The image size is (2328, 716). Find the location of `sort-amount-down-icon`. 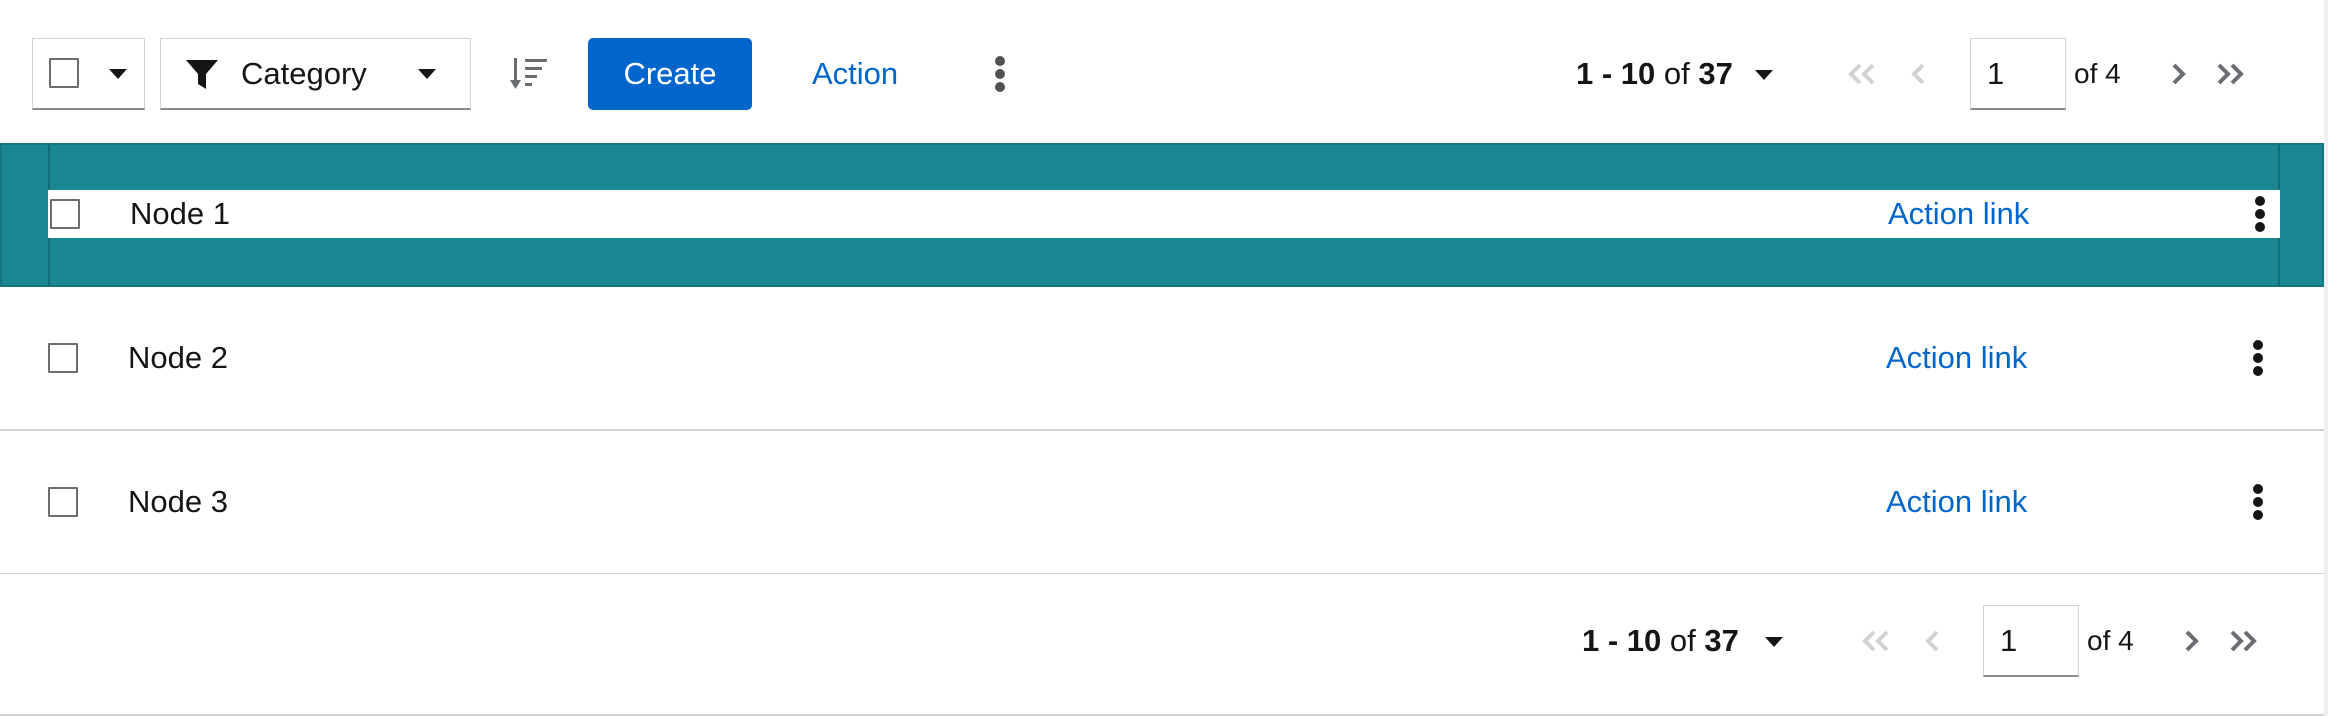

sort-amount-down-icon is located at coordinates (530, 74).